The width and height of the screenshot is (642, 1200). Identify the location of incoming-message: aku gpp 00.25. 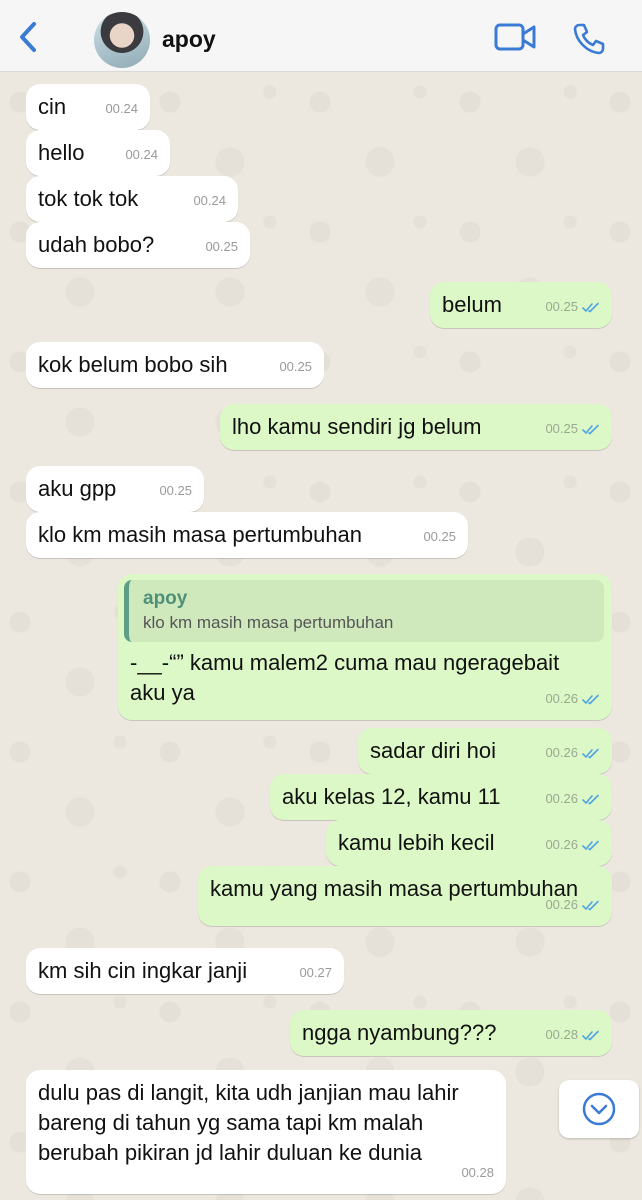
(115, 489).